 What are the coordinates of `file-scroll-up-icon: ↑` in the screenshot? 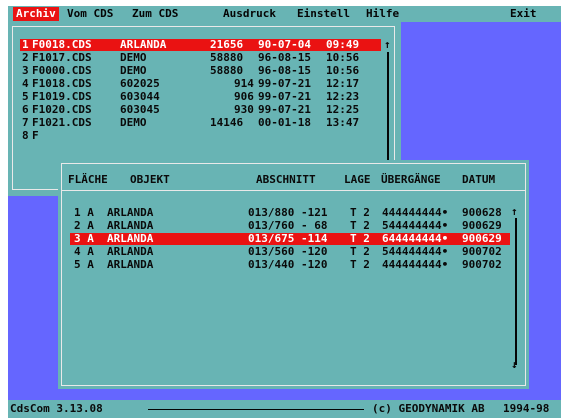 It's located at (387, 44).